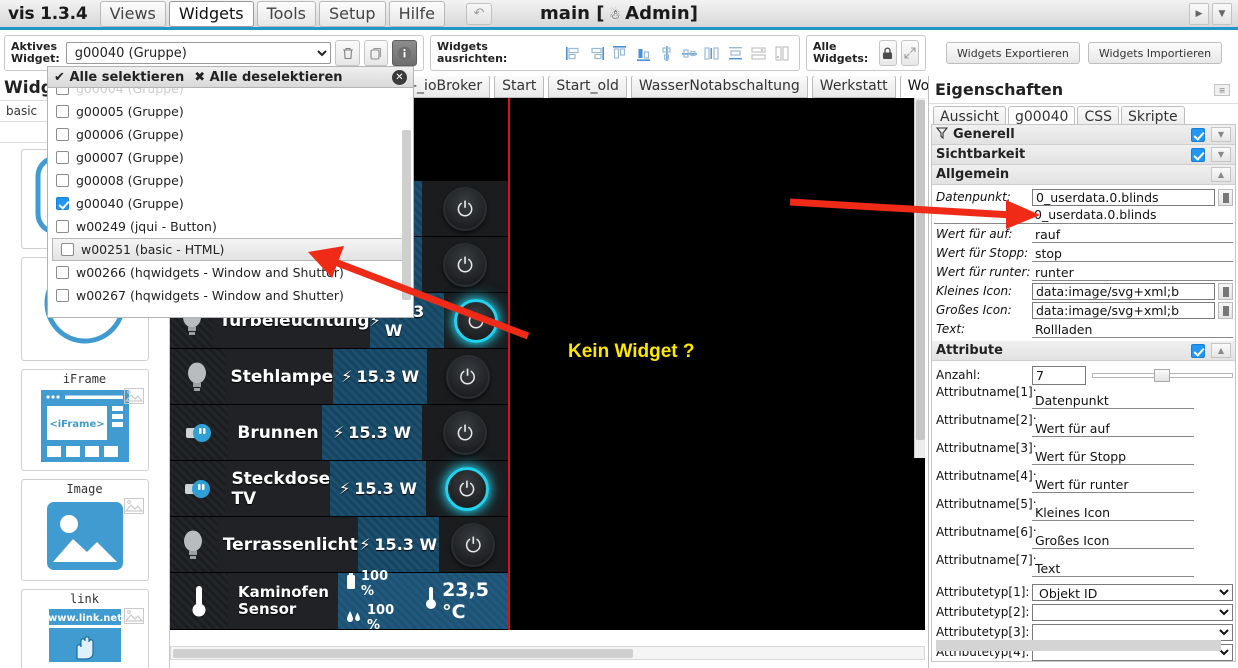 The image size is (1238, 668). What do you see at coordinates (666, 53) in the screenshot?
I see `align-center-horizontal-icon` at bounding box center [666, 53].